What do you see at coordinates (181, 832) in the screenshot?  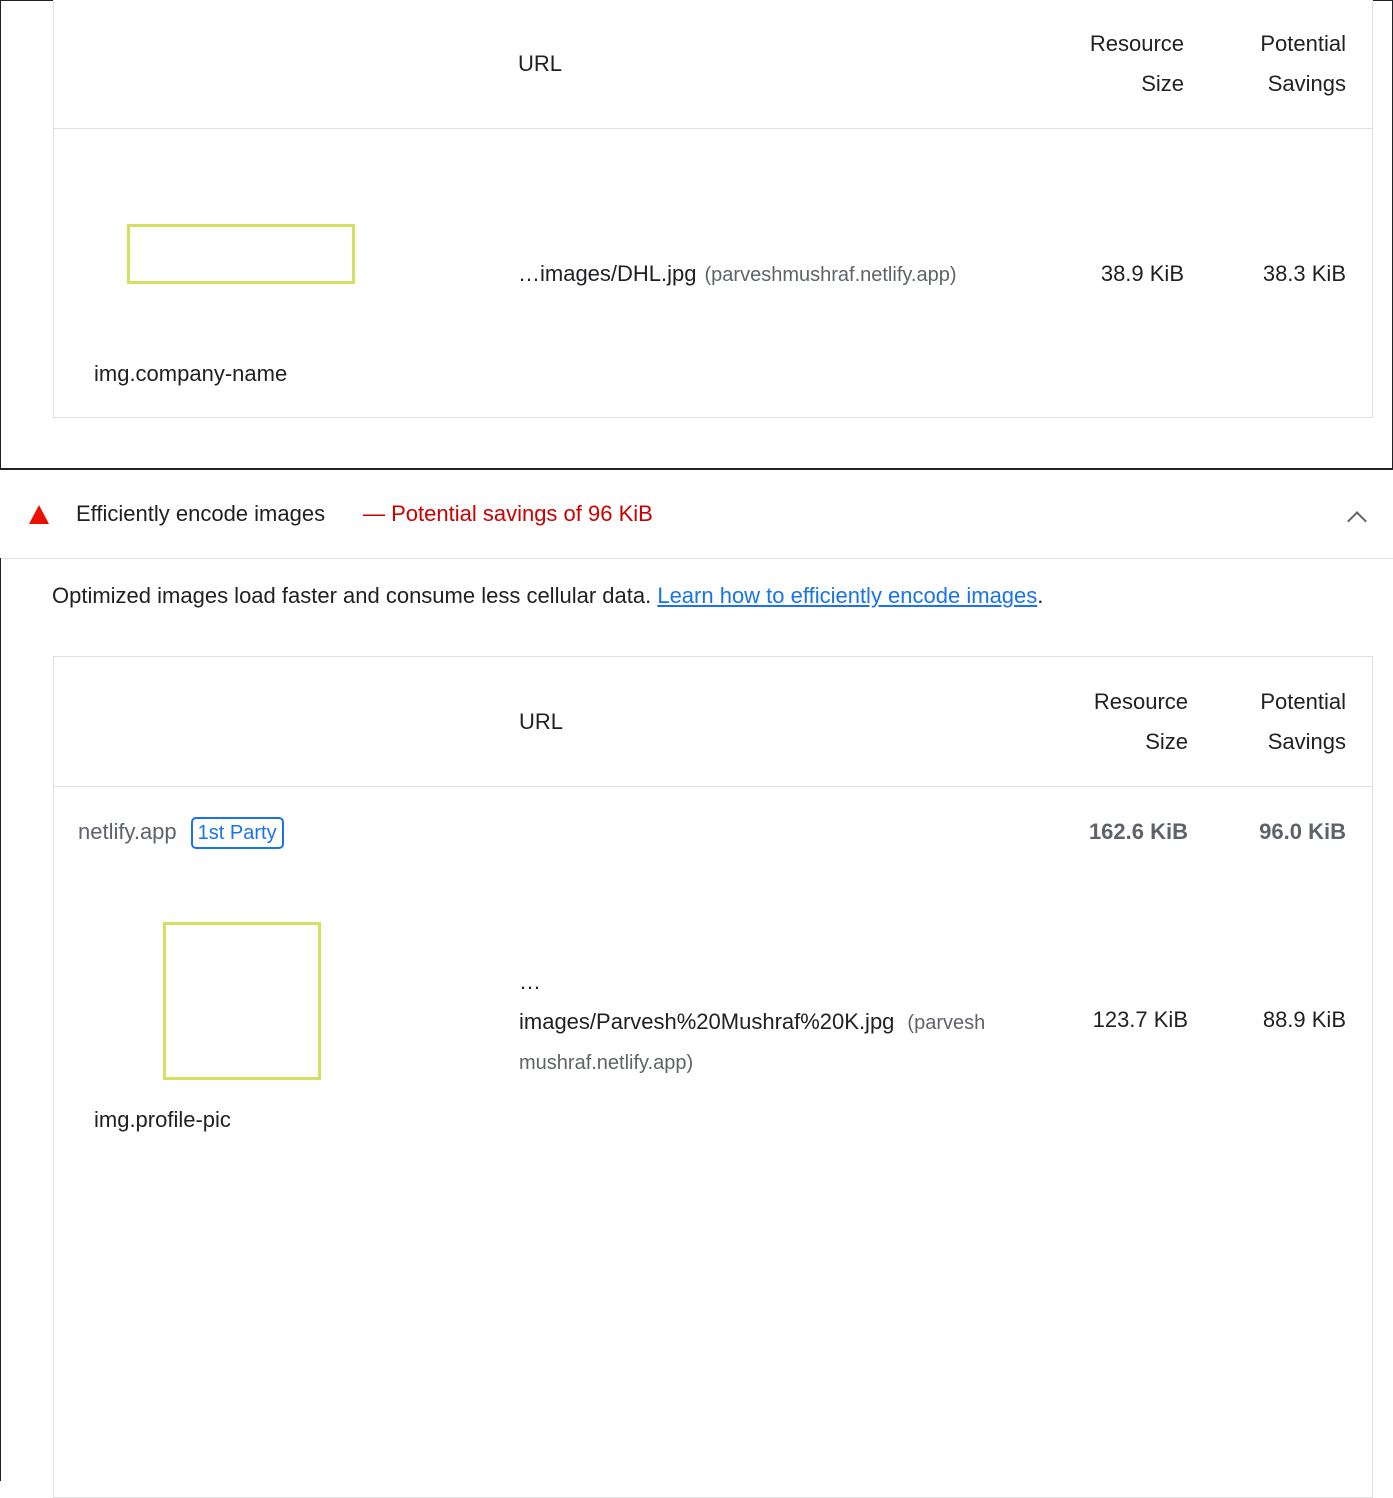 I see `entity-group-row: netlify.app 1st Party` at bounding box center [181, 832].